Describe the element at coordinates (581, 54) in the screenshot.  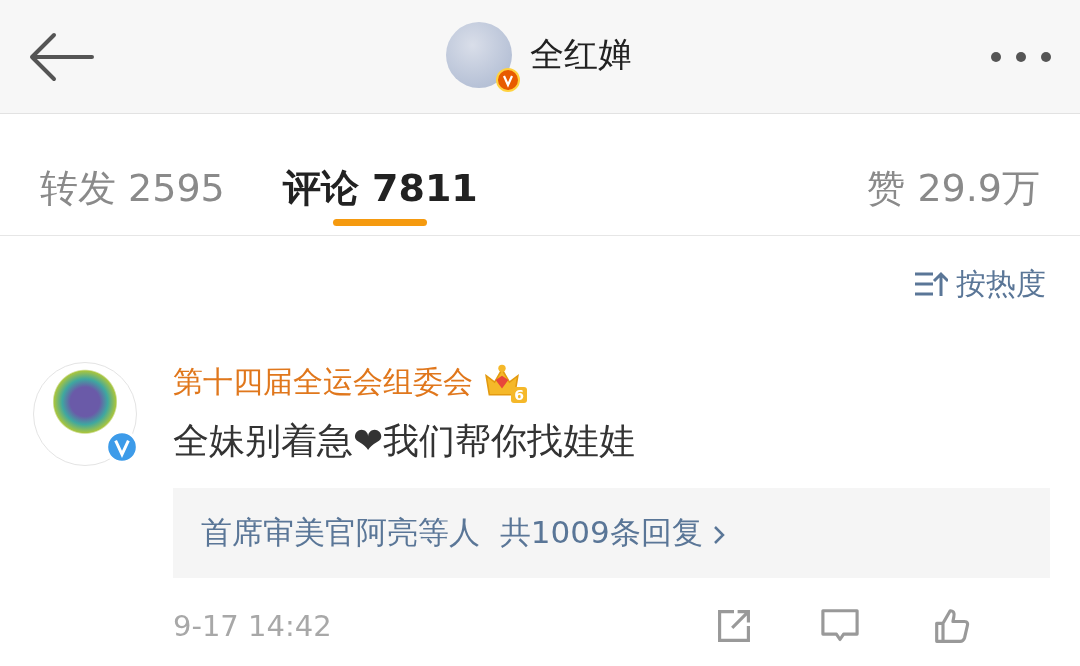
I see `profile-name: 全红婵` at that location.